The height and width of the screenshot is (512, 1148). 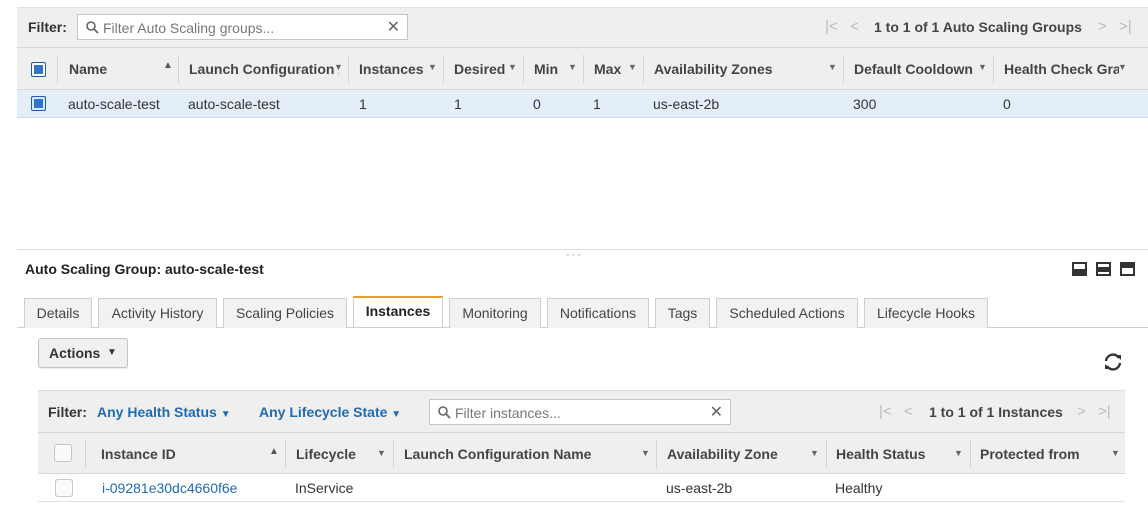 I want to click on tab-instances: Instances, so click(x=398, y=311).